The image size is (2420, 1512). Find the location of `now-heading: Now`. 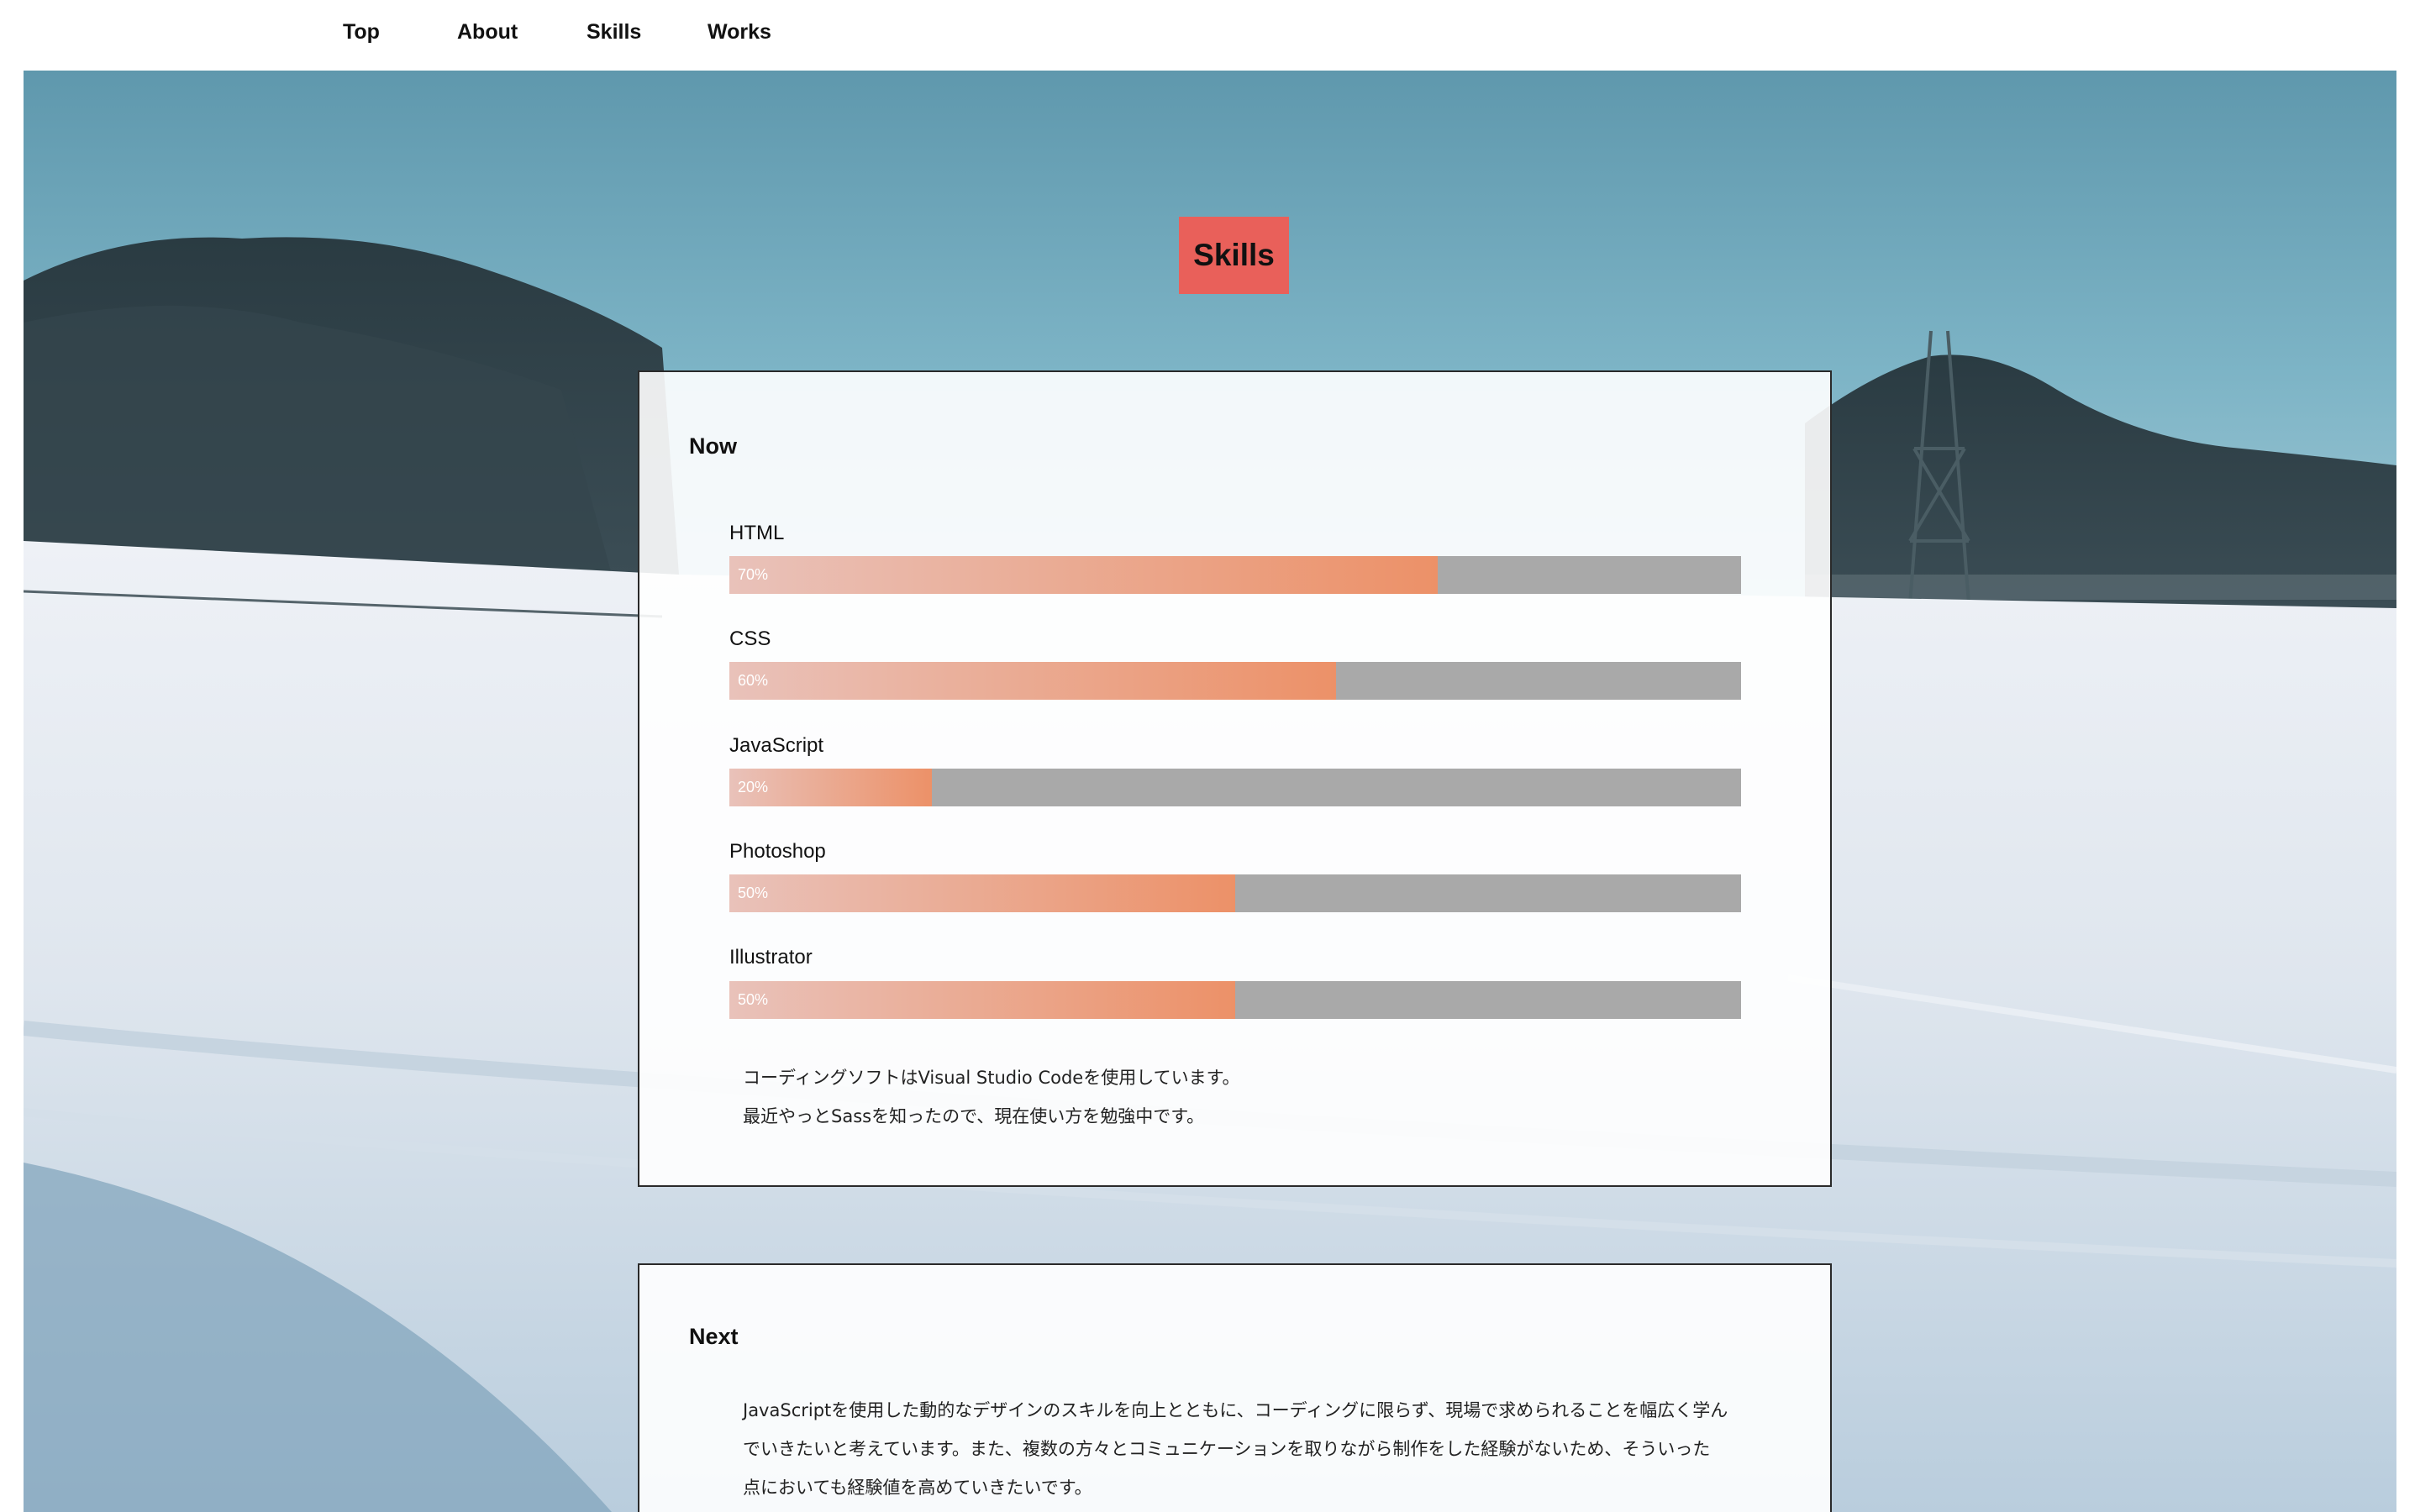

now-heading: Now is located at coordinates (713, 446).